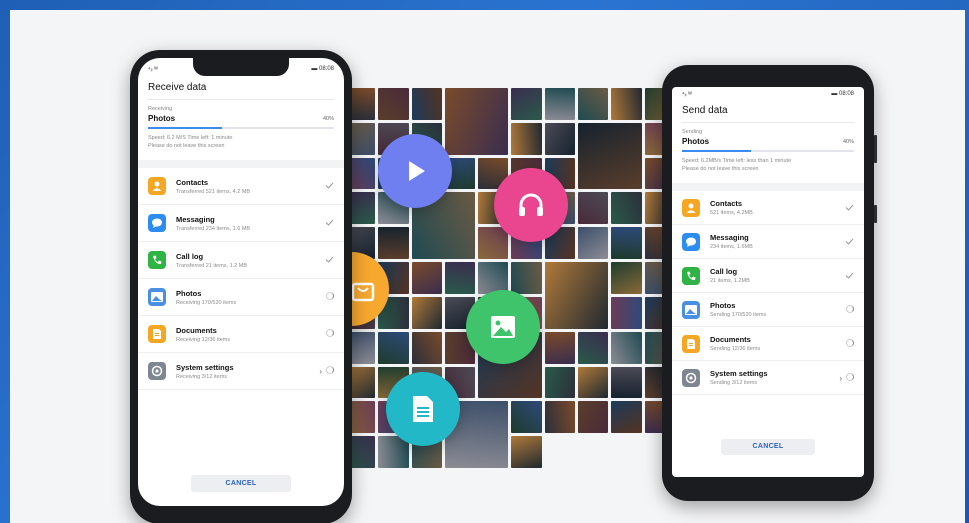  What do you see at coordinates (185, 128) in the screenshot?
I see `progress-fill` at bounding box center [185, 128].